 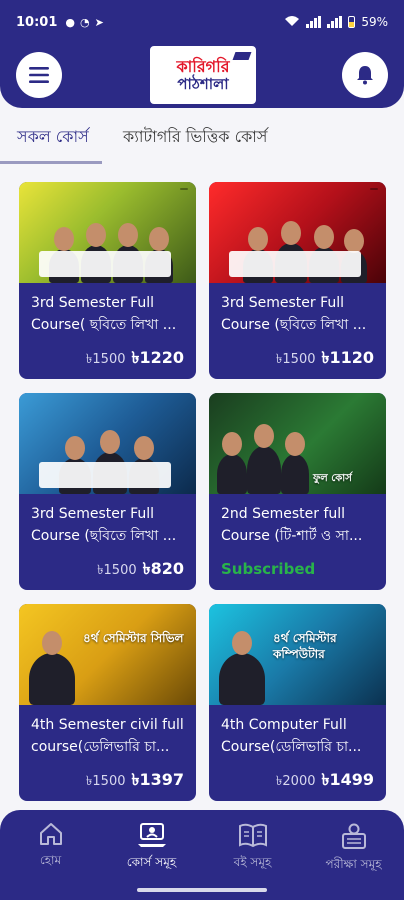 What do you see at coordinates (107, 654) in the screenshot?
I see `course-thumbnail: ৪র্থ সেমিস্টার সিভিল` at bounding box center [107, 654].